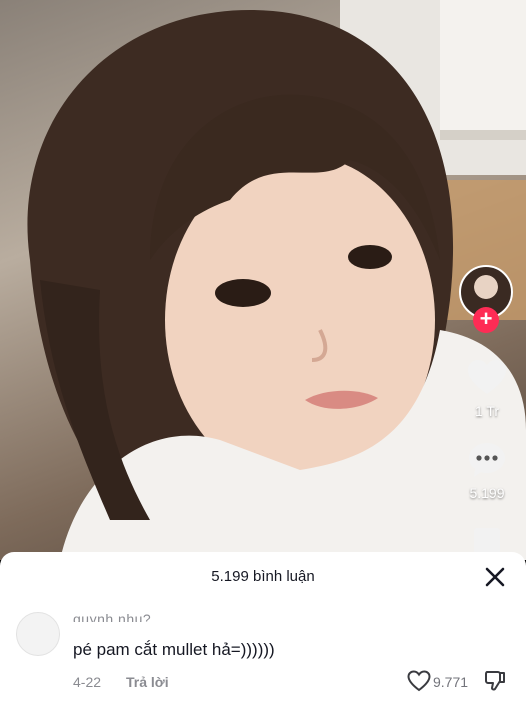  Describe the element at coordinates (419, 681) in the screenshot. I see `comment-heart-icon` at that location.